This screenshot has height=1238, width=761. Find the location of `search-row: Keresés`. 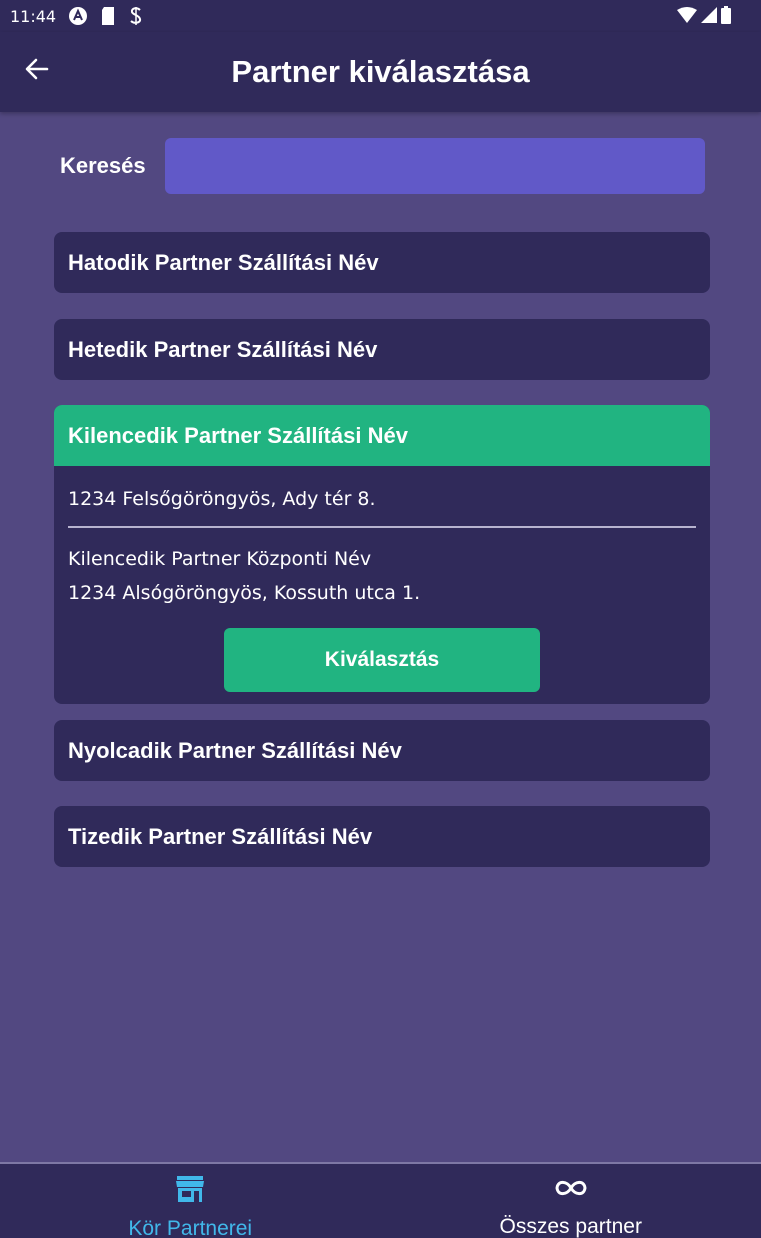

search-row: Keresés is located at coordinates (382, 166).